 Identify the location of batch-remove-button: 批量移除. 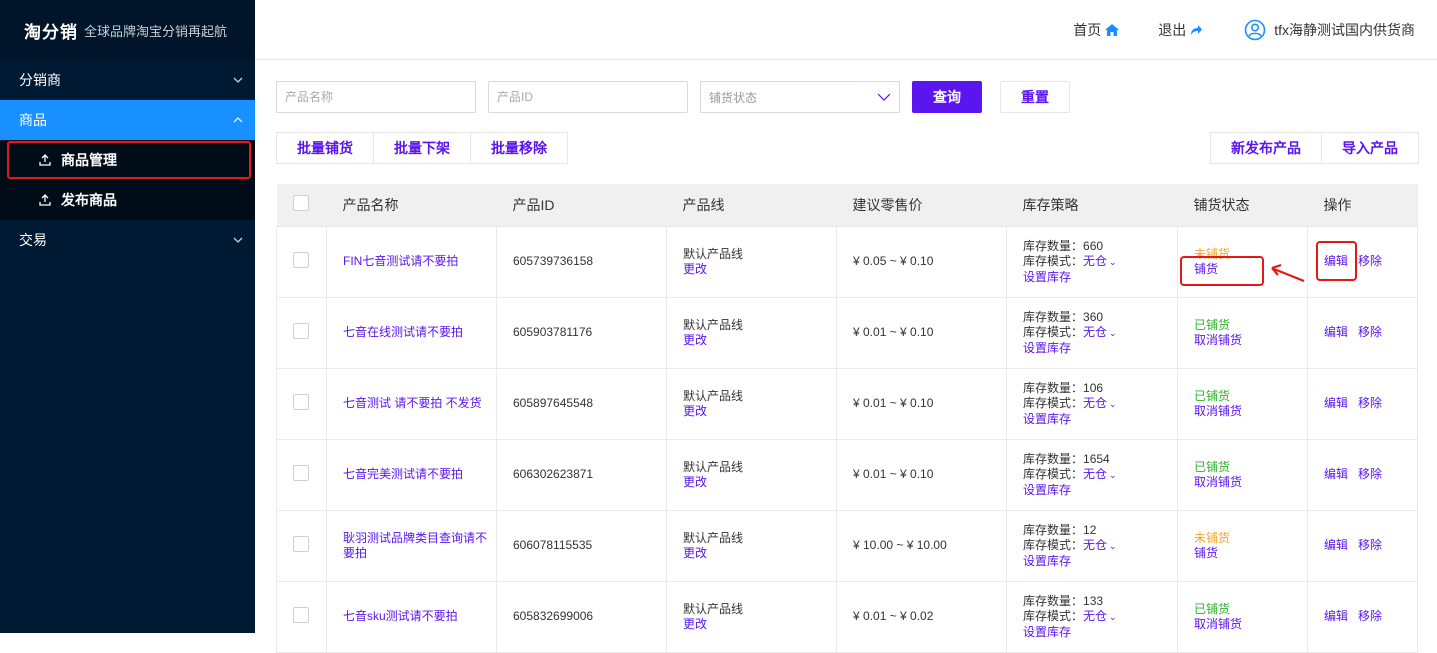
(519, 148).